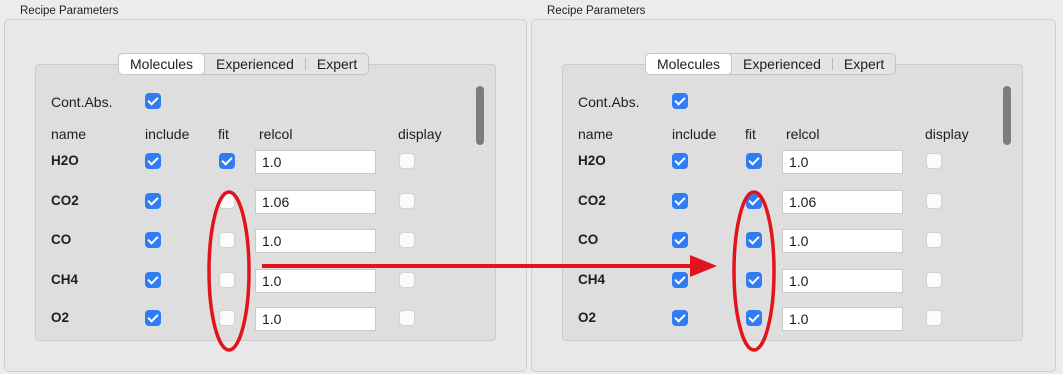  I want to click on right-cont-abs-checkbox, so click(680, 101).